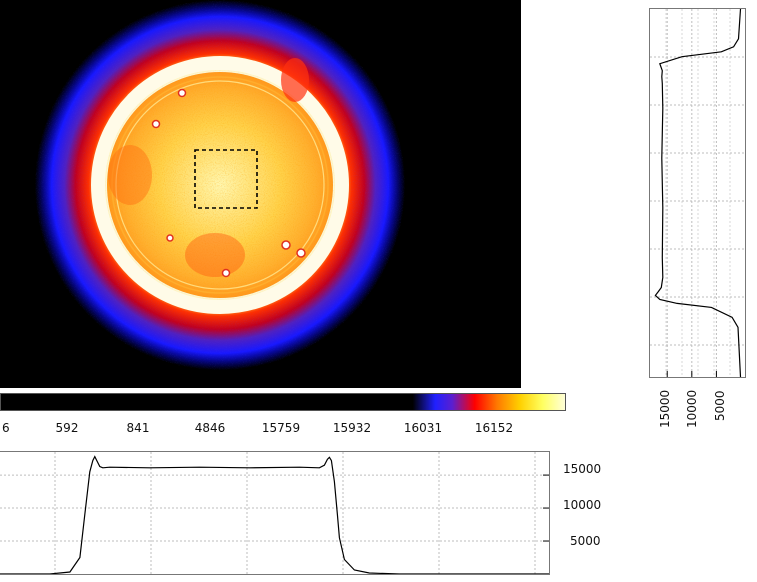  I want to click on colorbar-tick: 15759, so click(281, 428).